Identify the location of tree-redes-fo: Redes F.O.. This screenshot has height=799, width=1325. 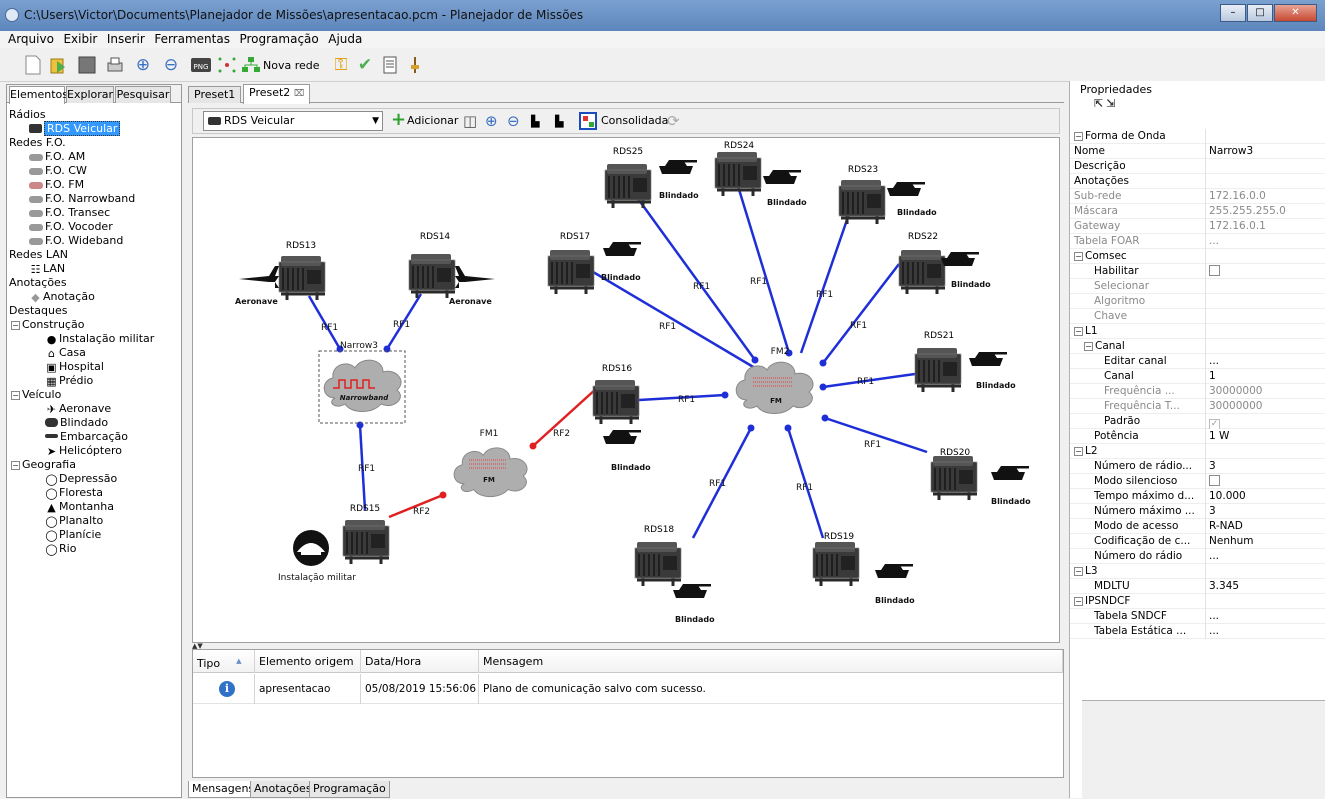
(37, 143).